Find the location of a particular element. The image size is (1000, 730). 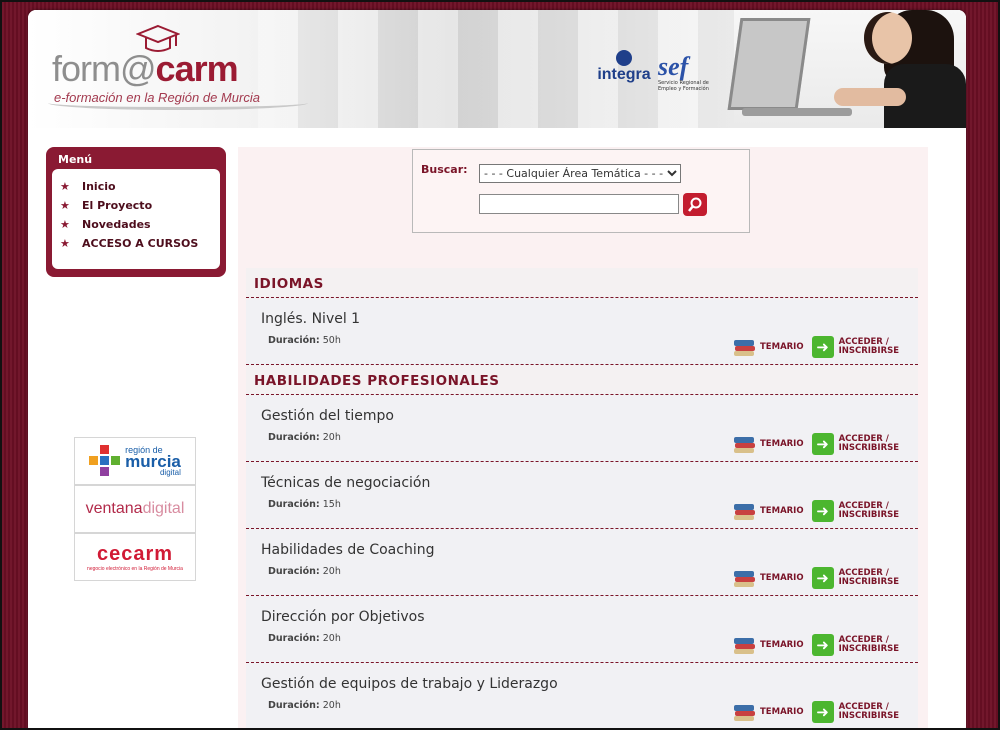

murcia-digital-logo: región de murcia digital is located at coordinates (135, 461).